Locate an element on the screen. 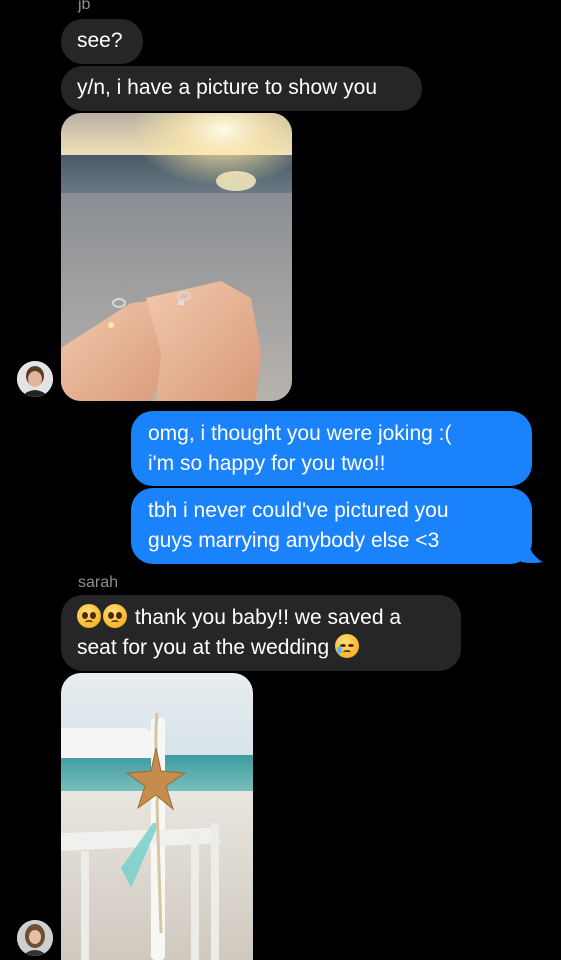 This screenshot has height=960, width=561. message-text-line: omg, i thought you were joking :( is located at coordinates (300, 433).